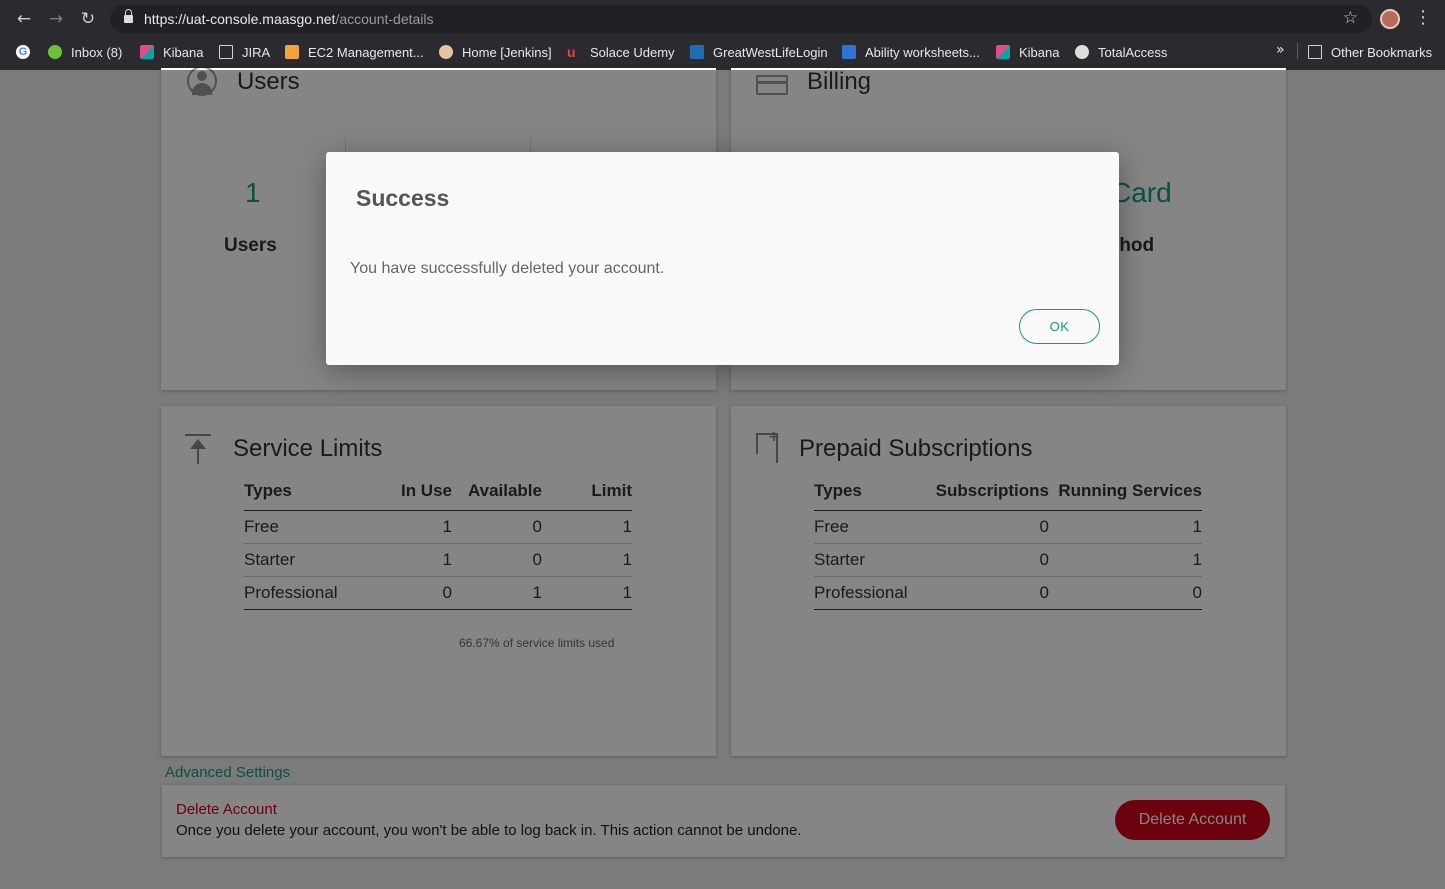  I want to click on bookmark-label: Inbox (8), so click(97, 52).